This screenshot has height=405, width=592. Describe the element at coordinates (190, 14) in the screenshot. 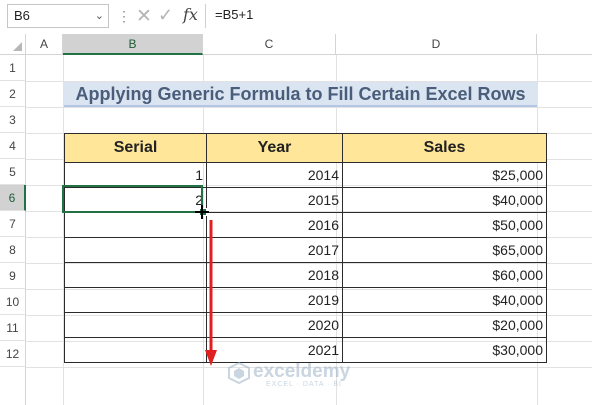

I see `insert-function-icon: fx` at that location.